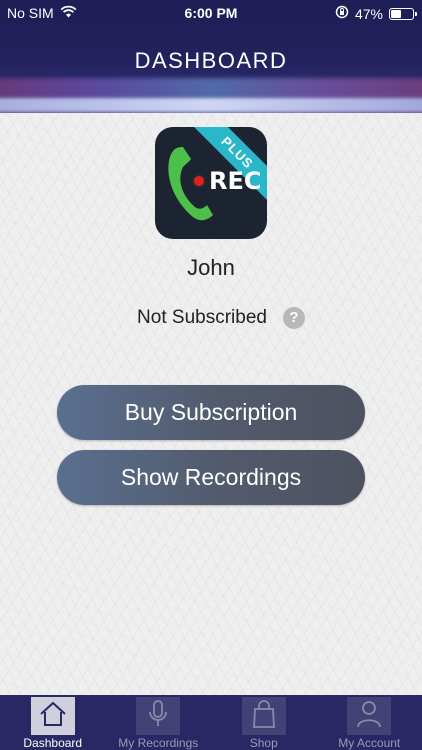 This screenshot has width=422, height=750. Describe the element at coordinates (158, 743) in the screenshot. I see `tab-label: My Recordings` at that location.